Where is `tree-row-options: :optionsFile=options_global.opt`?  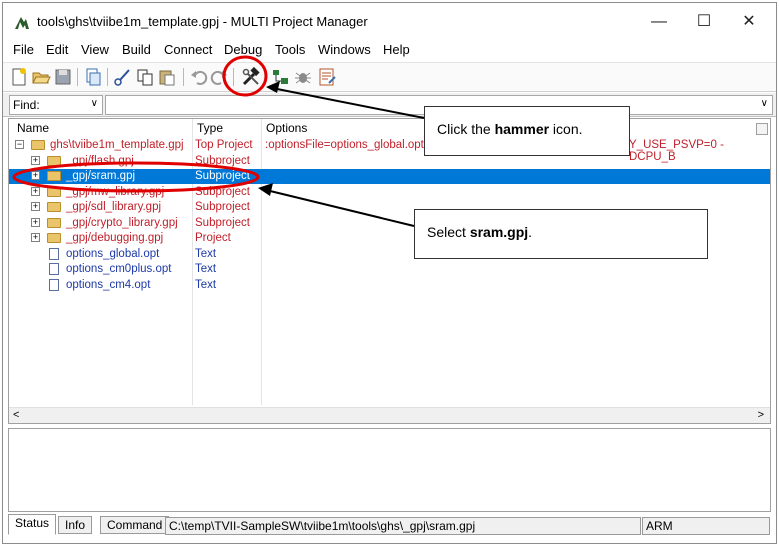
tree-row-options: :optionsFile=options_global.opt is located at coordinates (344, 145).